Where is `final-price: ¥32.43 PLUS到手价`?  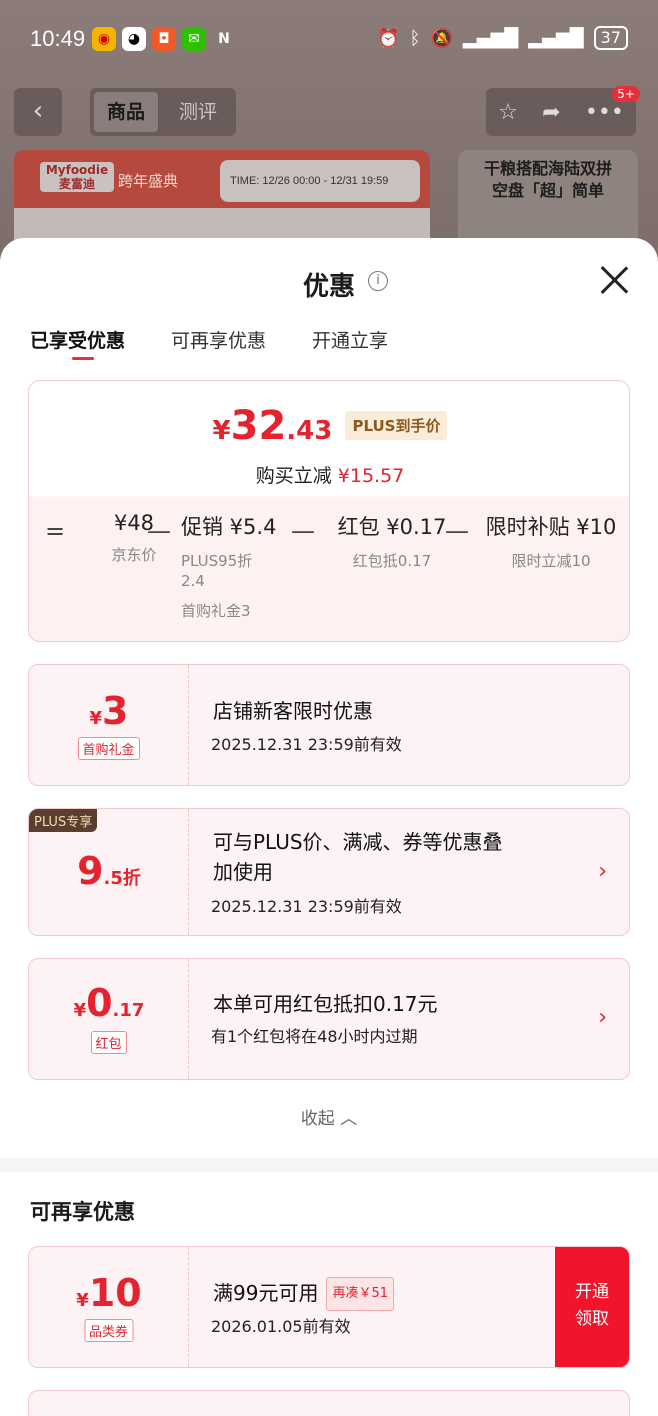 final-price: ¥32.43 PLUS到手价 is located at coordinates (329, 426).